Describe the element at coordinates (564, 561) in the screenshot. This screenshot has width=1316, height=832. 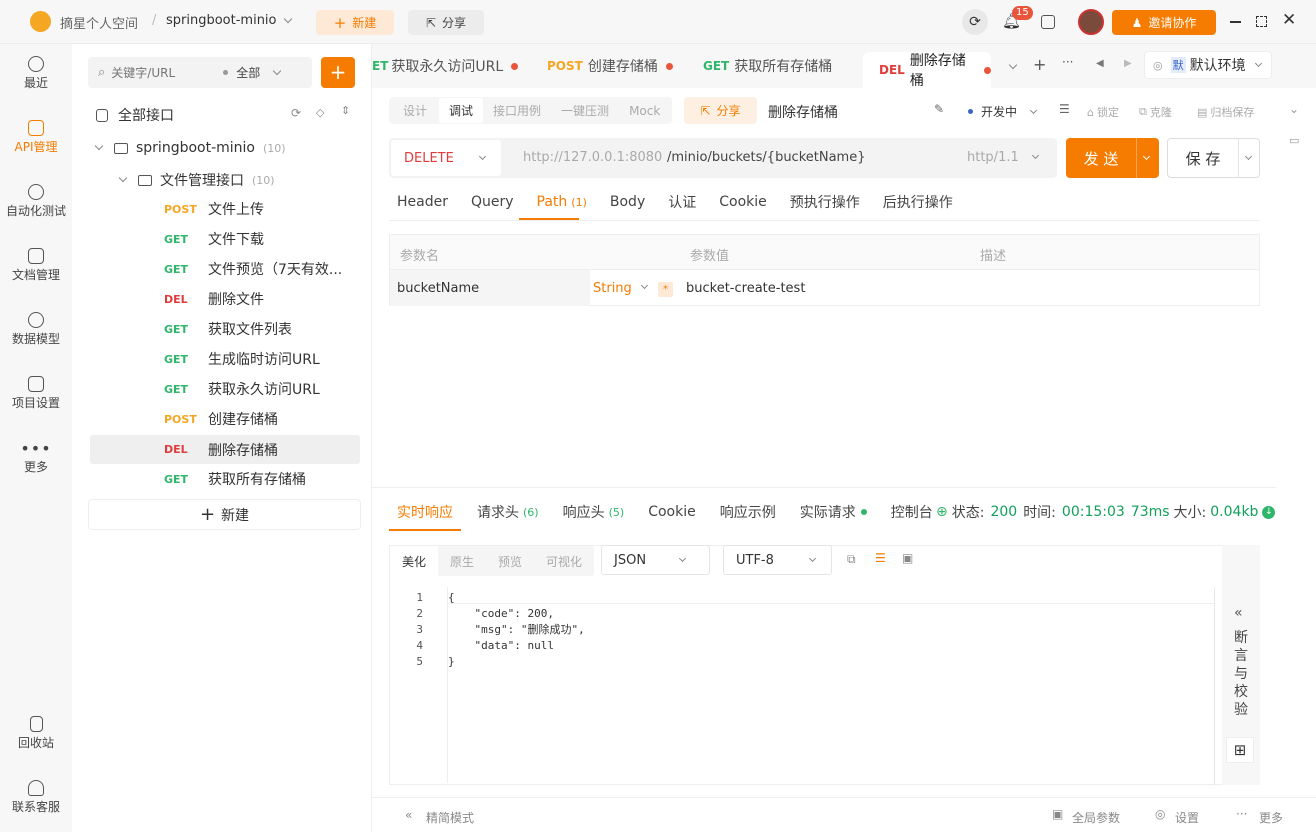
I see `view-visualize: 可视化` at that location.